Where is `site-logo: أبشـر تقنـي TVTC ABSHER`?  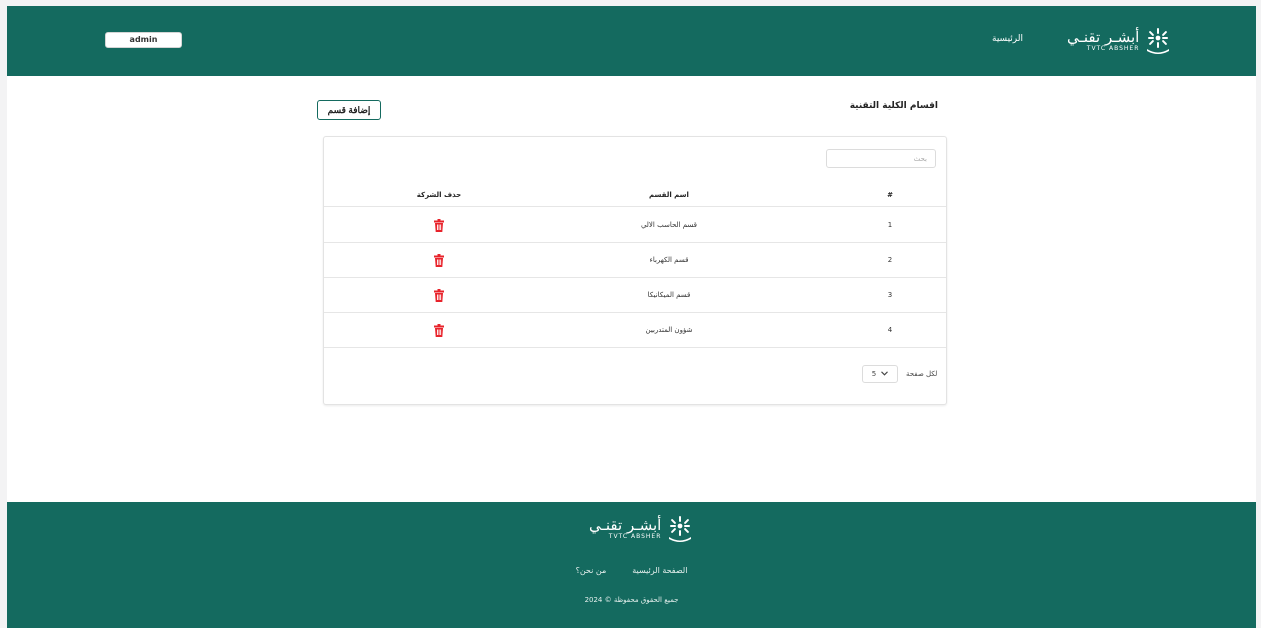 site-logo: أبشـر تقنـي TVTC ABSHER is located at coordinates (1120, 41).